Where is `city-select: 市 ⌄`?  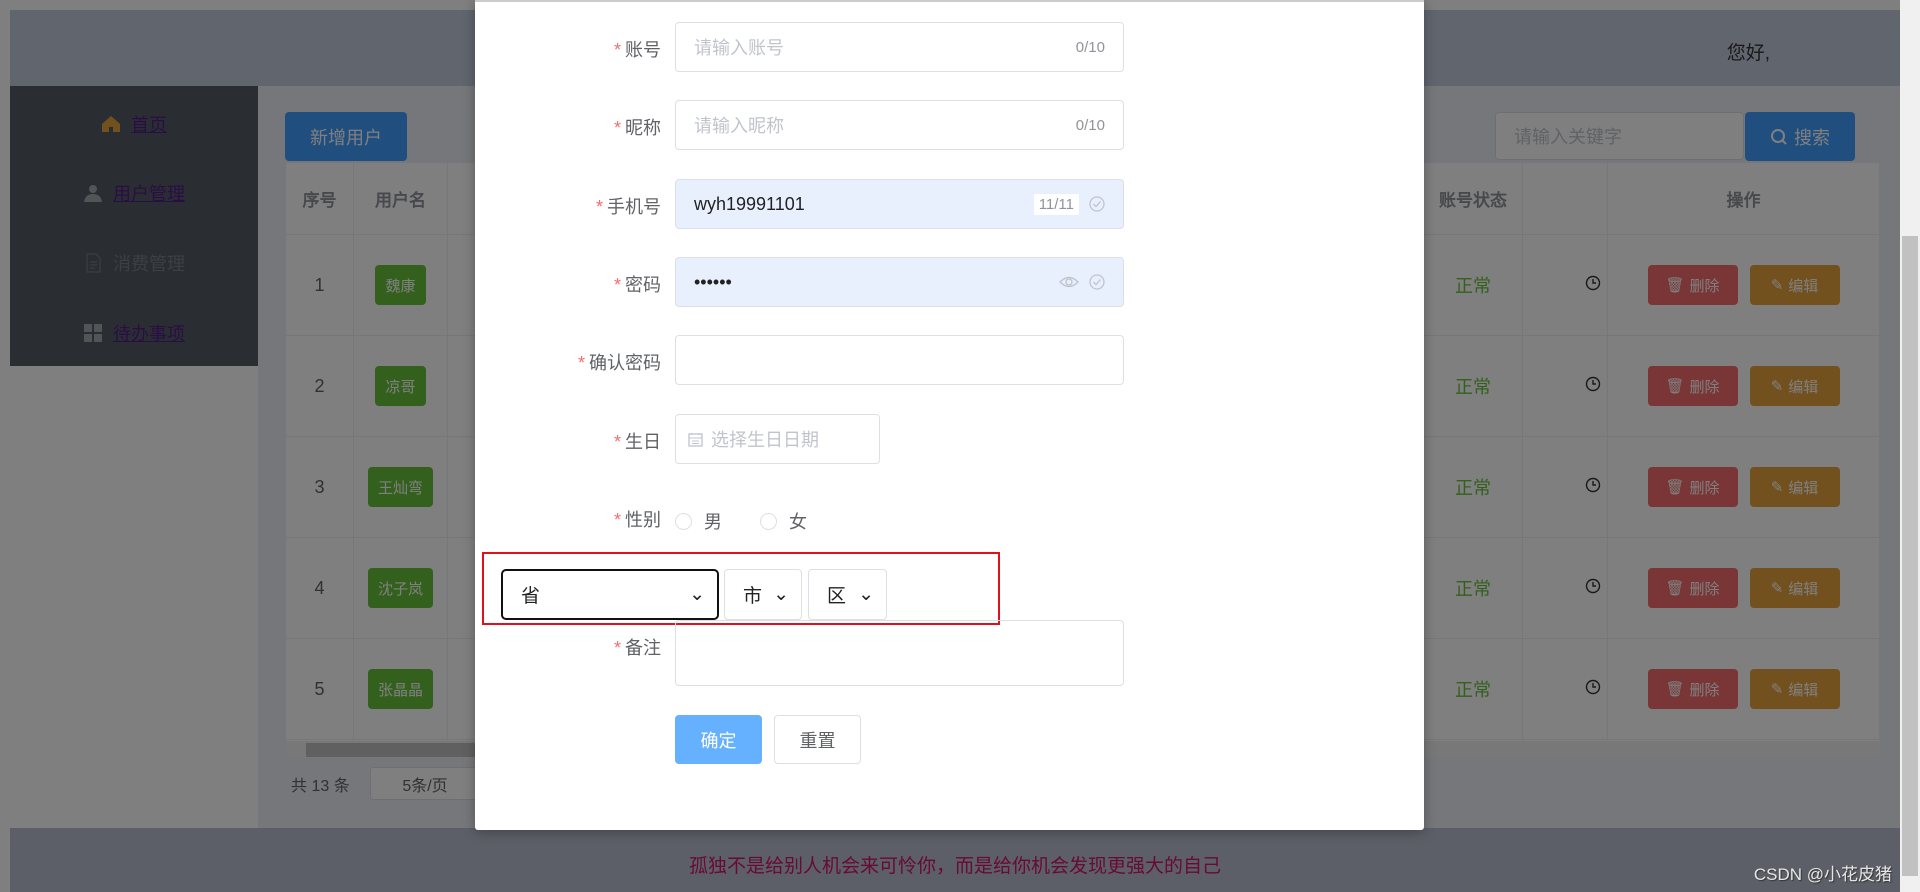
city-select: 市 ⌄ is located at coordinates (763, 594).